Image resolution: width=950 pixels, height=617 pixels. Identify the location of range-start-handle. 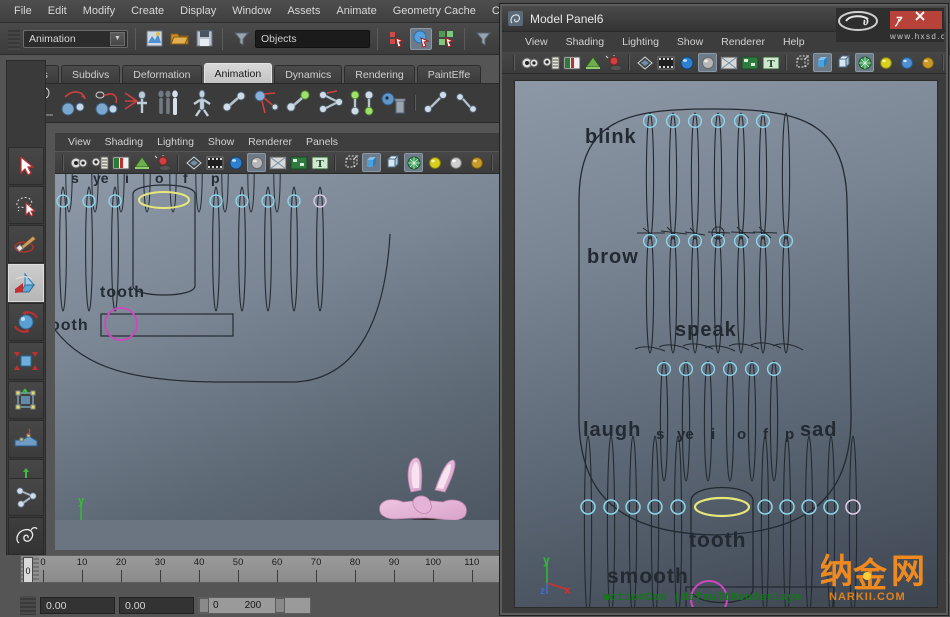
(204, 605).